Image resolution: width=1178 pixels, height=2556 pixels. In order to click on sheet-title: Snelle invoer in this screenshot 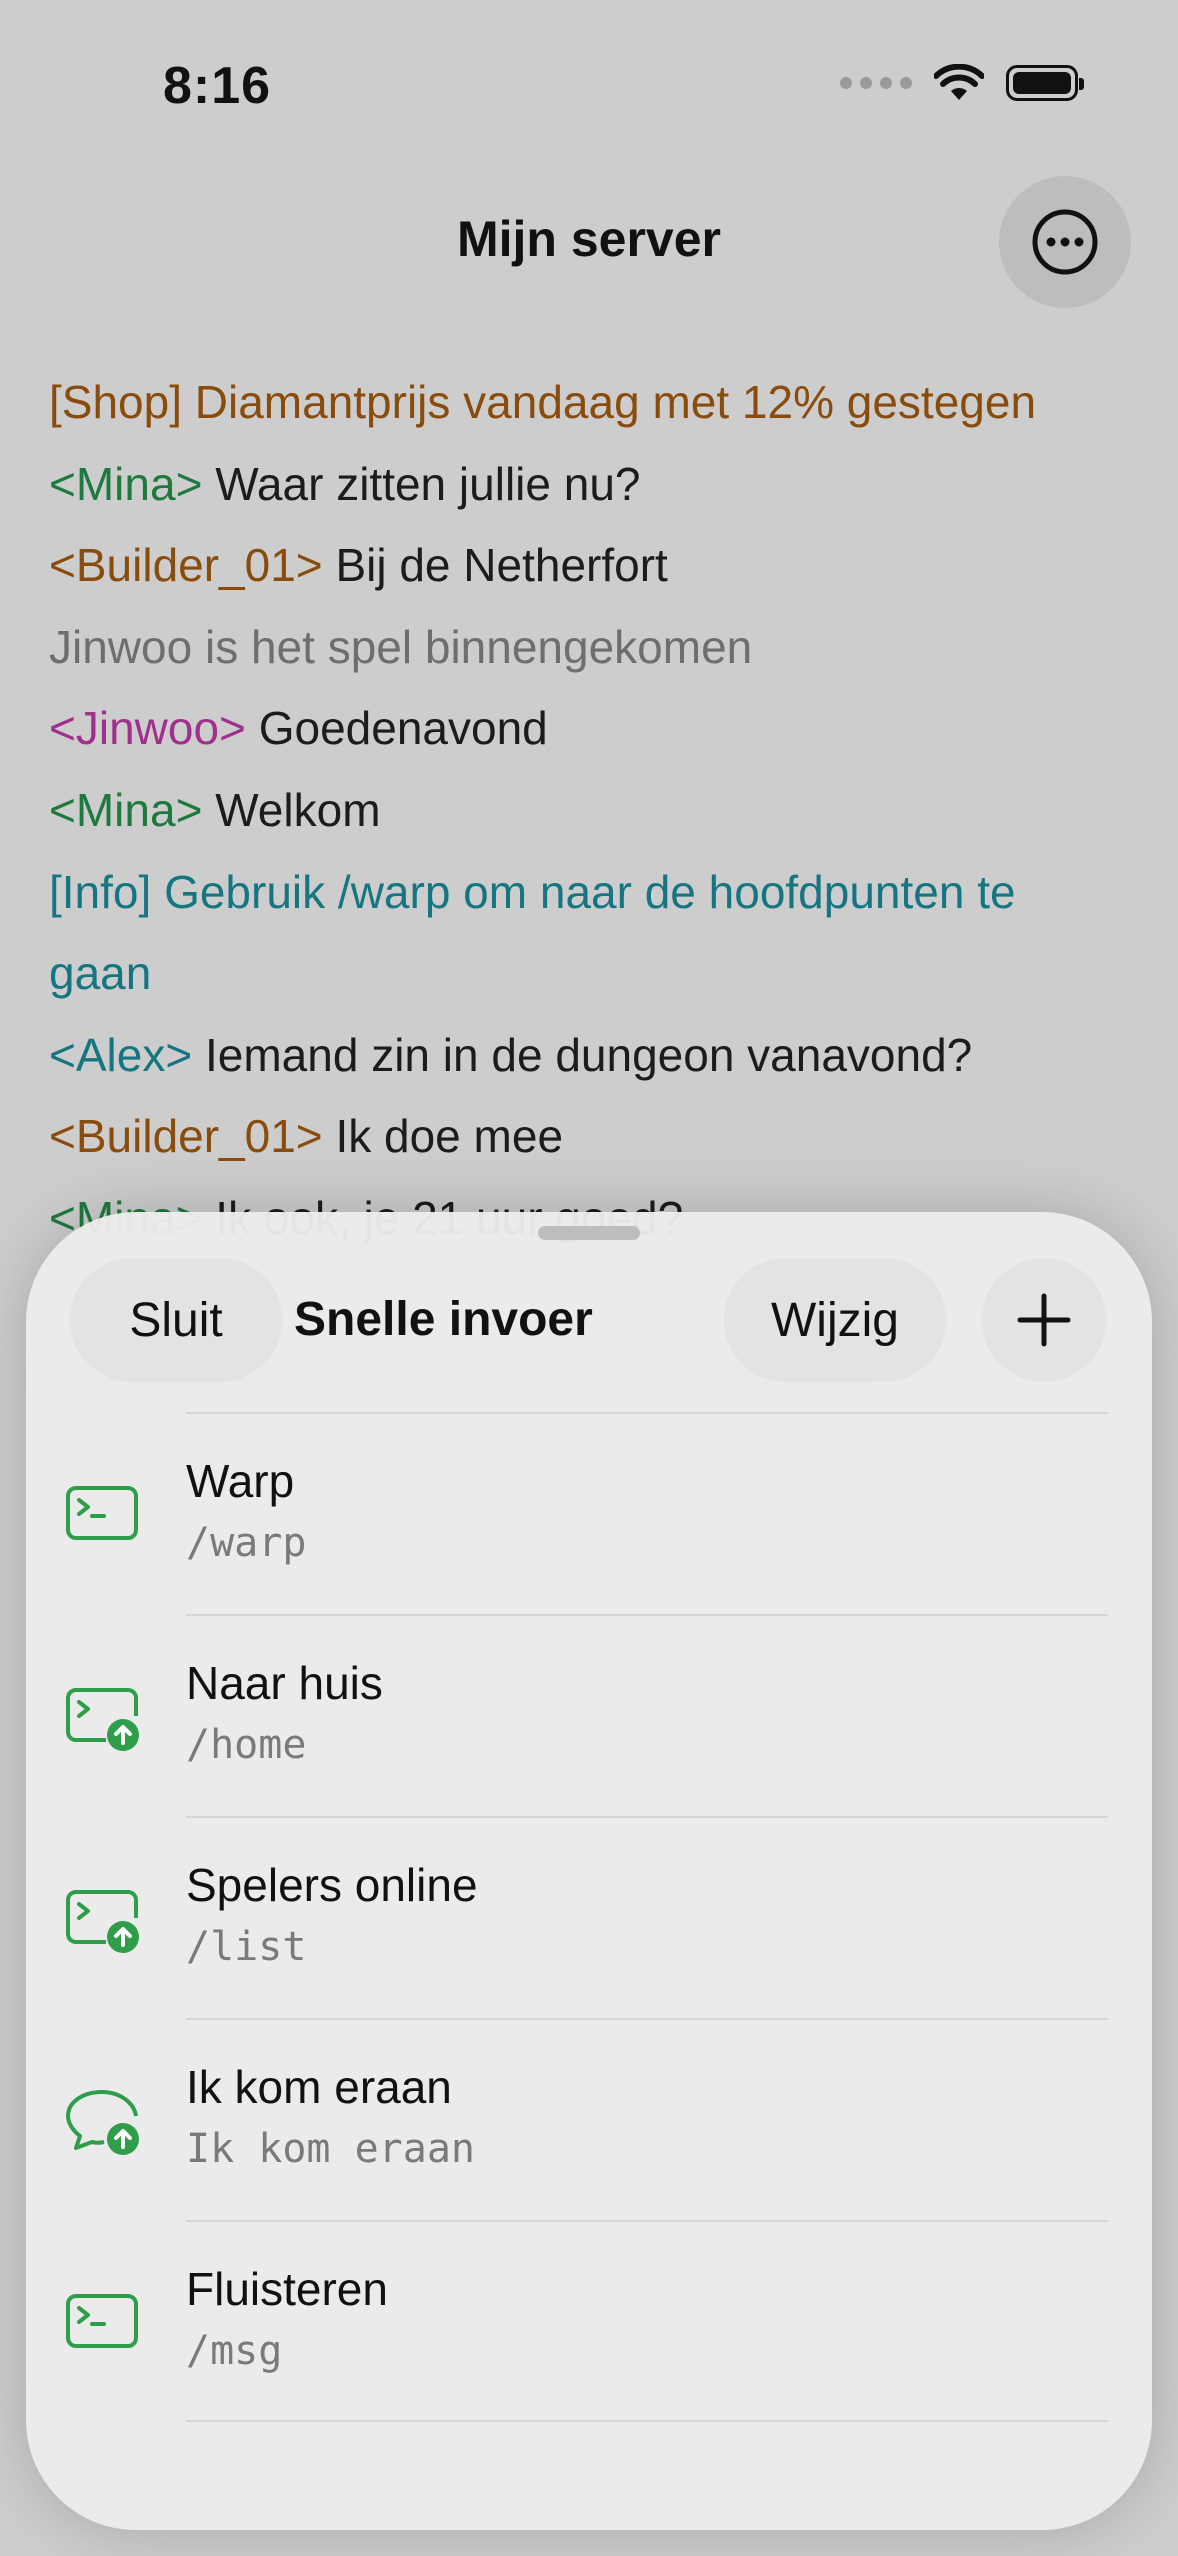, I will do `click(443, 1319)`.